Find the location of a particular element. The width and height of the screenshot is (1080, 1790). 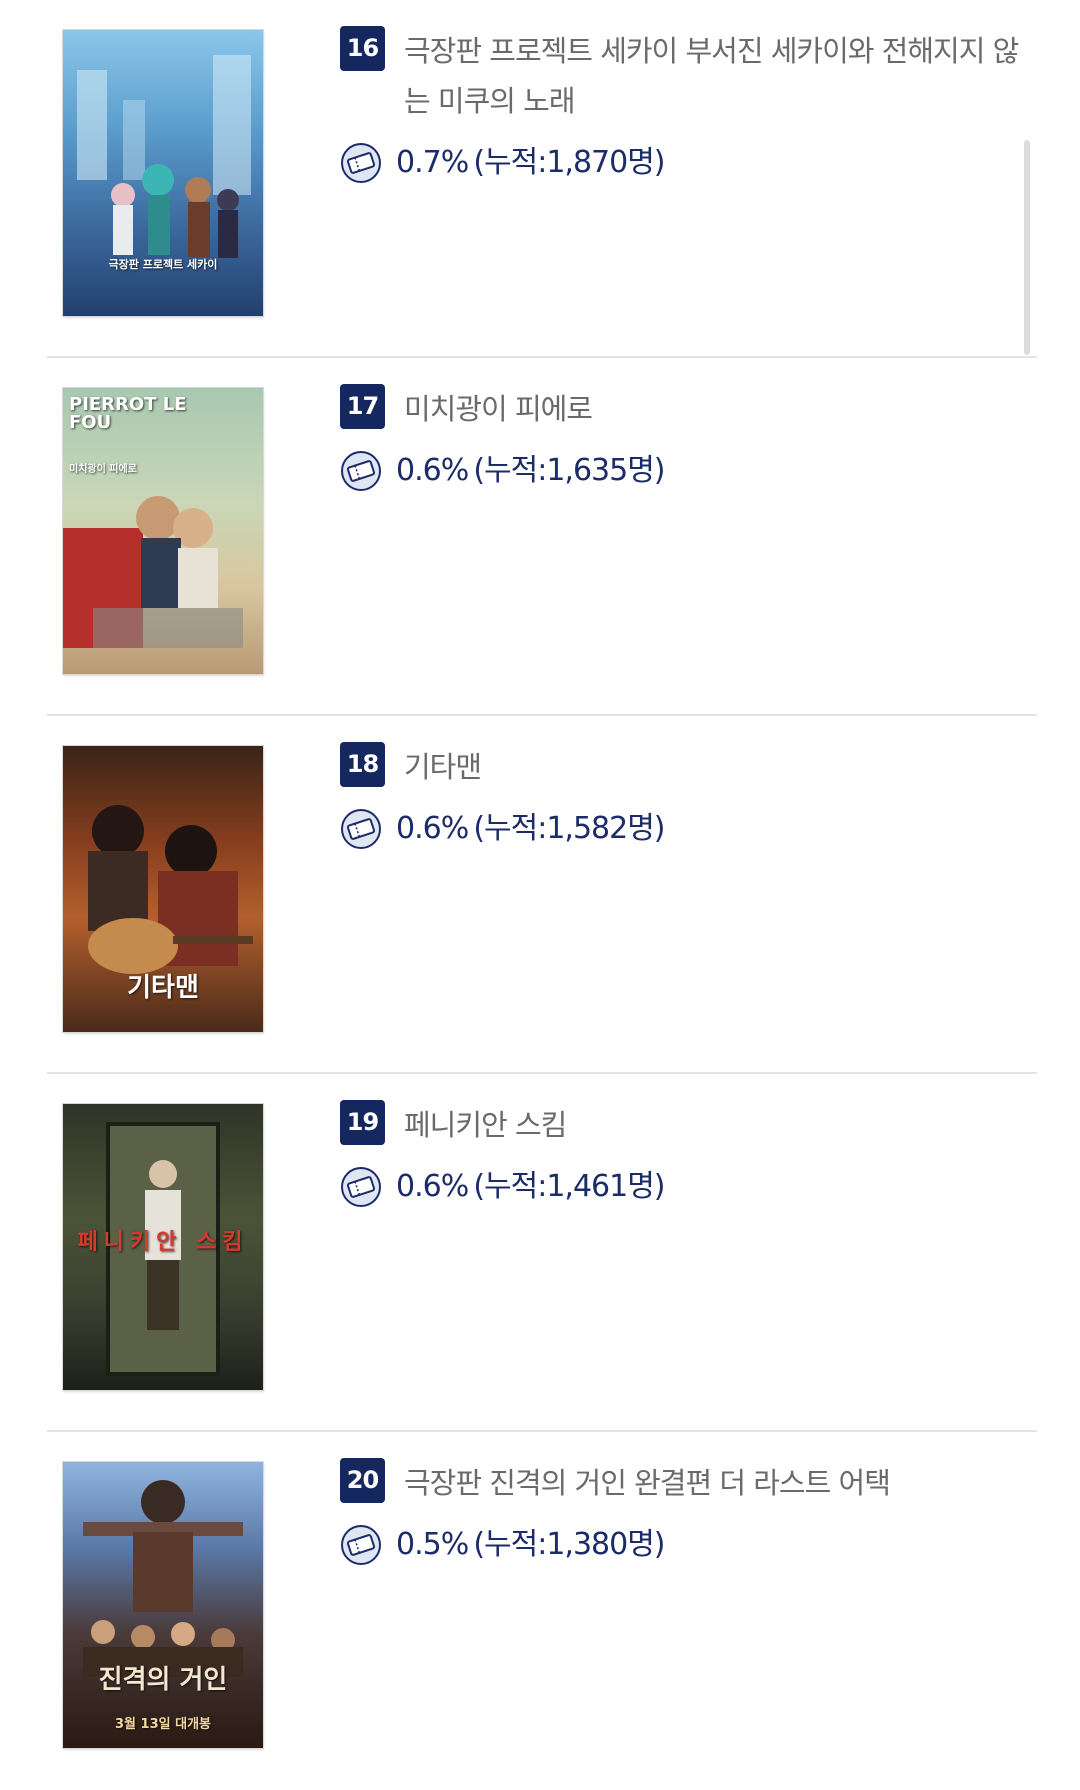

rank-badge: 20 is located at coordinates (362, 1480).